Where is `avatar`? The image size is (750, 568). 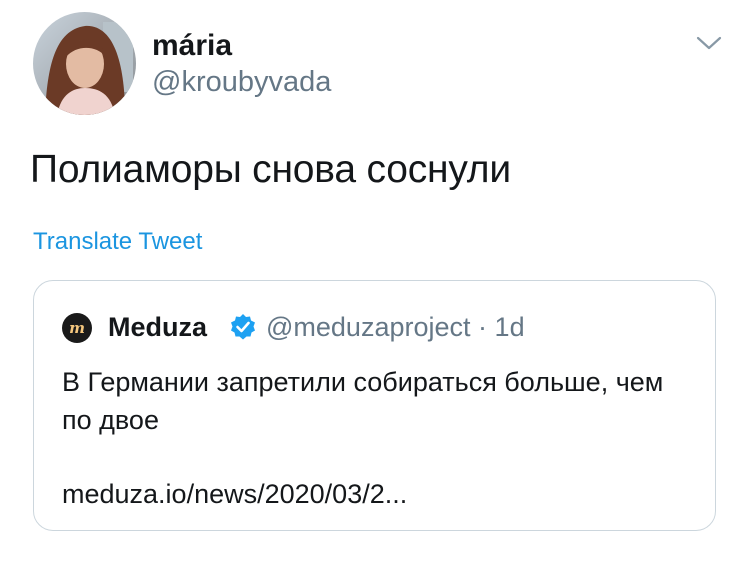
avatar is located at coordinates (84, 63).